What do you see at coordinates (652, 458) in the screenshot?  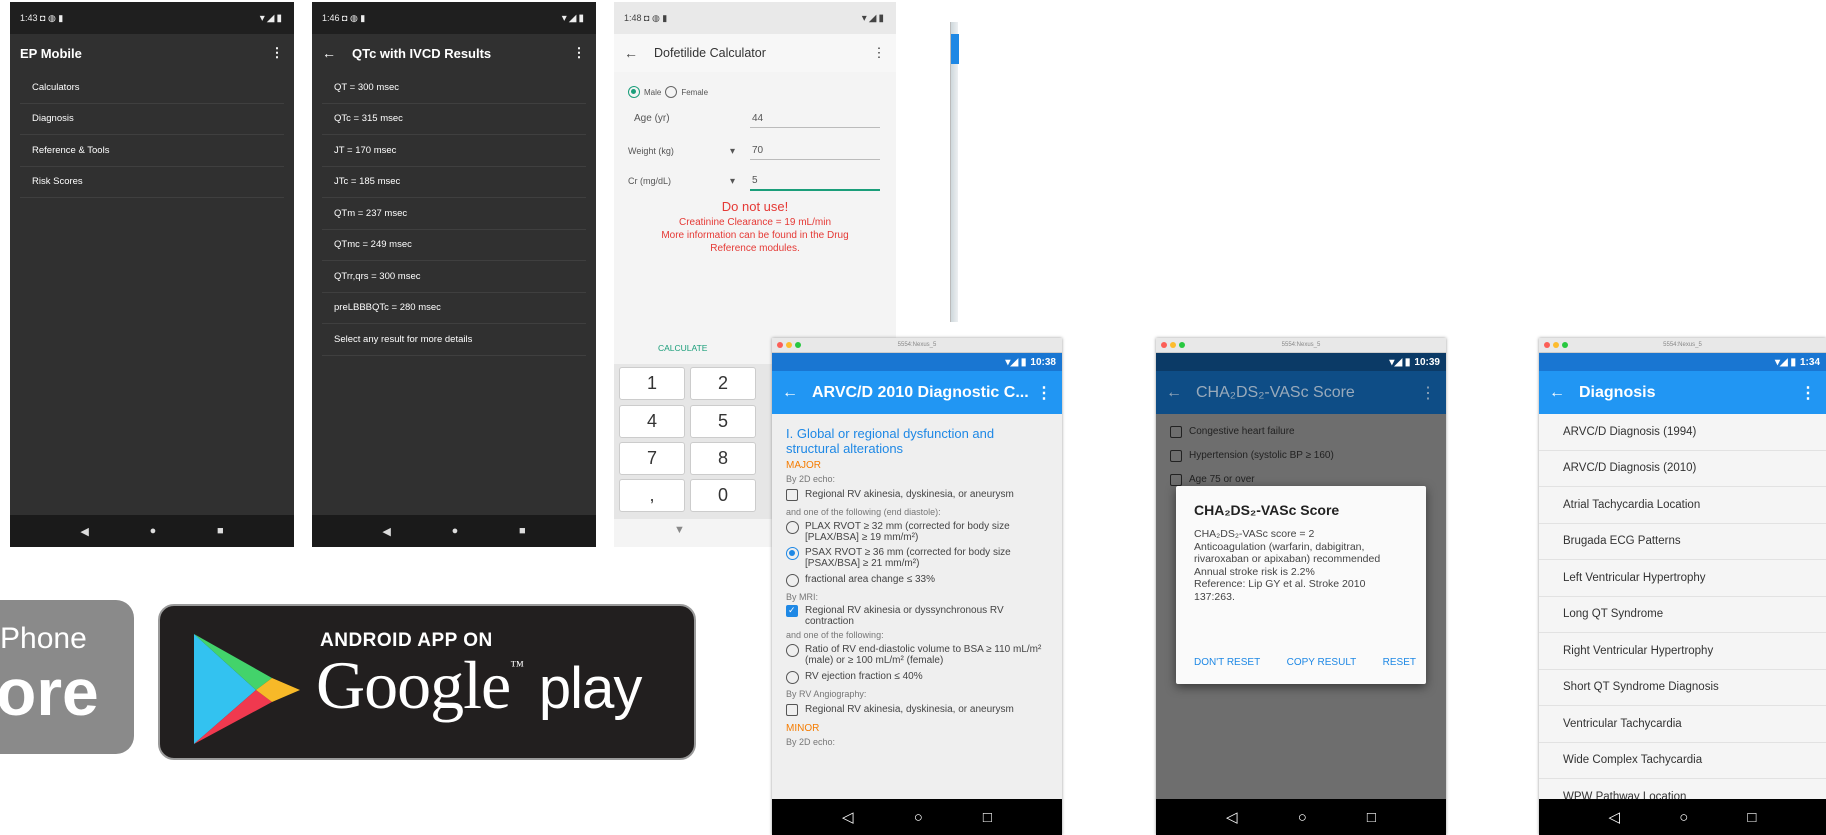 I see `key-7: 7` at bounding box center [652, 458].